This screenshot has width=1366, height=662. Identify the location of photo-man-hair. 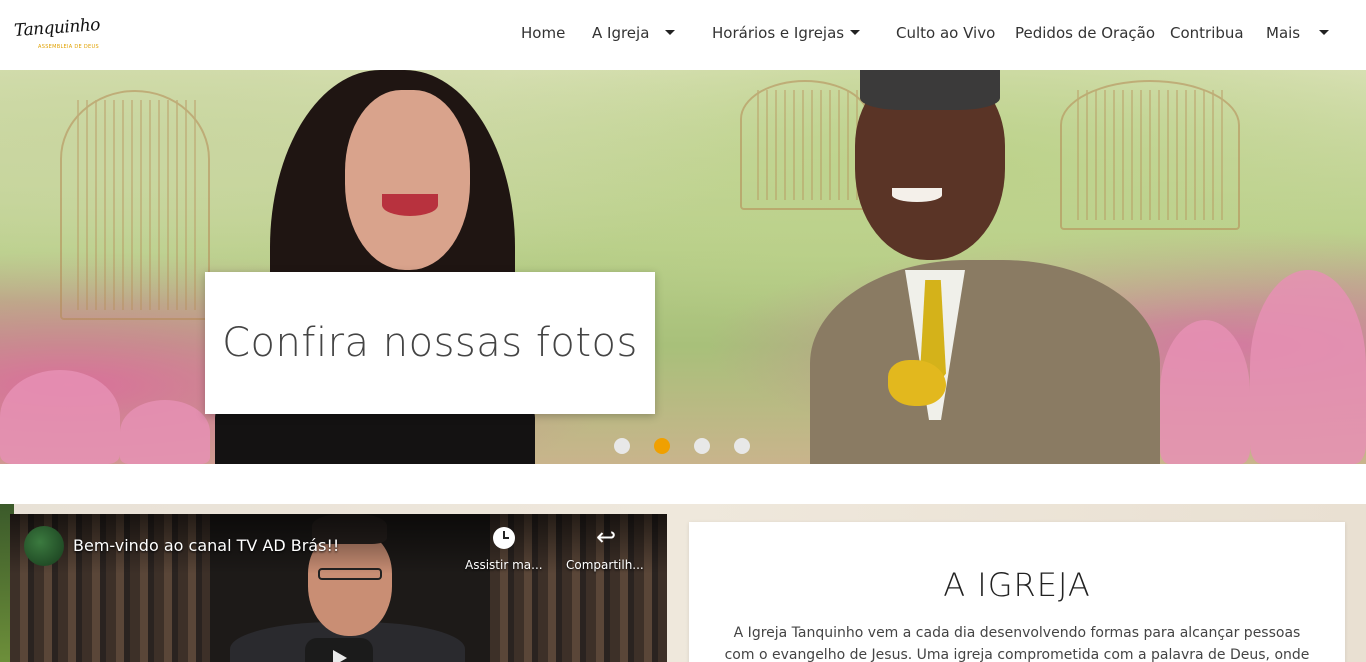
(930, 90).